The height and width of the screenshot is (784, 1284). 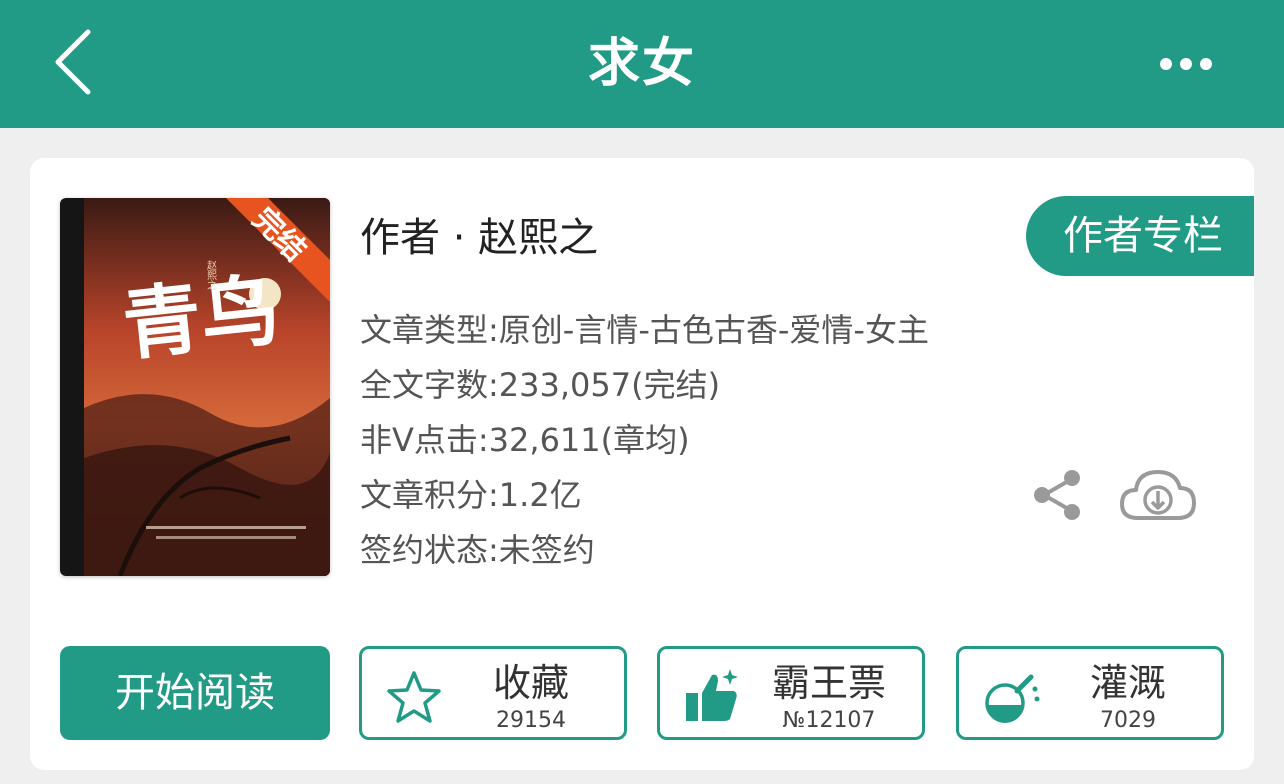 I want to click on thumbs-up-icon, so click(x=712, y=695).